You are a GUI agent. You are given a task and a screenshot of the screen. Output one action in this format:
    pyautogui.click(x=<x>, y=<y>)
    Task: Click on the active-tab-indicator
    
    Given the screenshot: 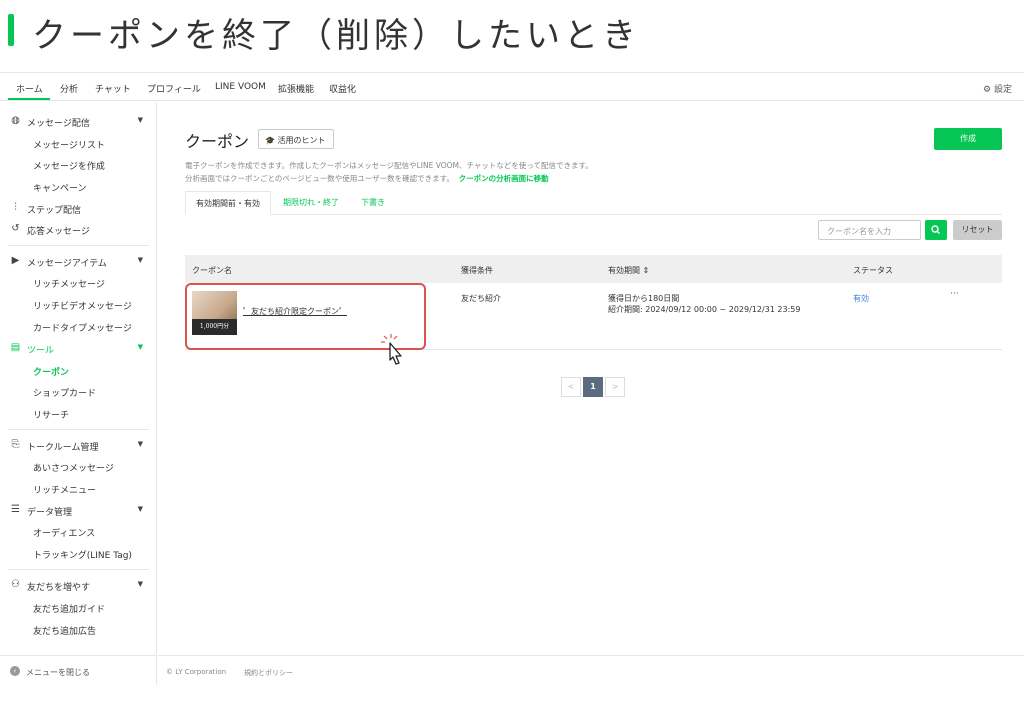 What is the action you would take?
    pyautogui.click(x=29, y=99)
    